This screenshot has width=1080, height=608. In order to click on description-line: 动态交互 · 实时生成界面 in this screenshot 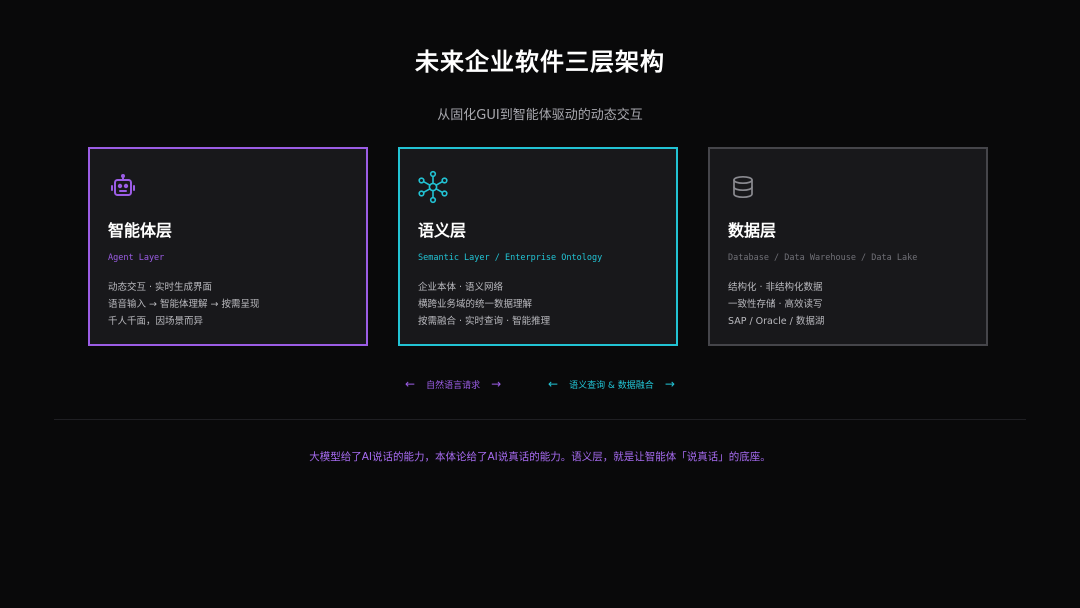, I will do `click(160, 287)`.